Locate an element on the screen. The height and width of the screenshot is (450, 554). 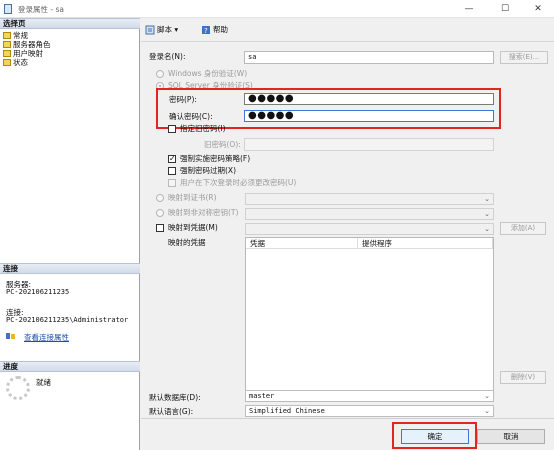
windows-auth-label: Windows 身份验证(W) is located at coordinates (208, 73).